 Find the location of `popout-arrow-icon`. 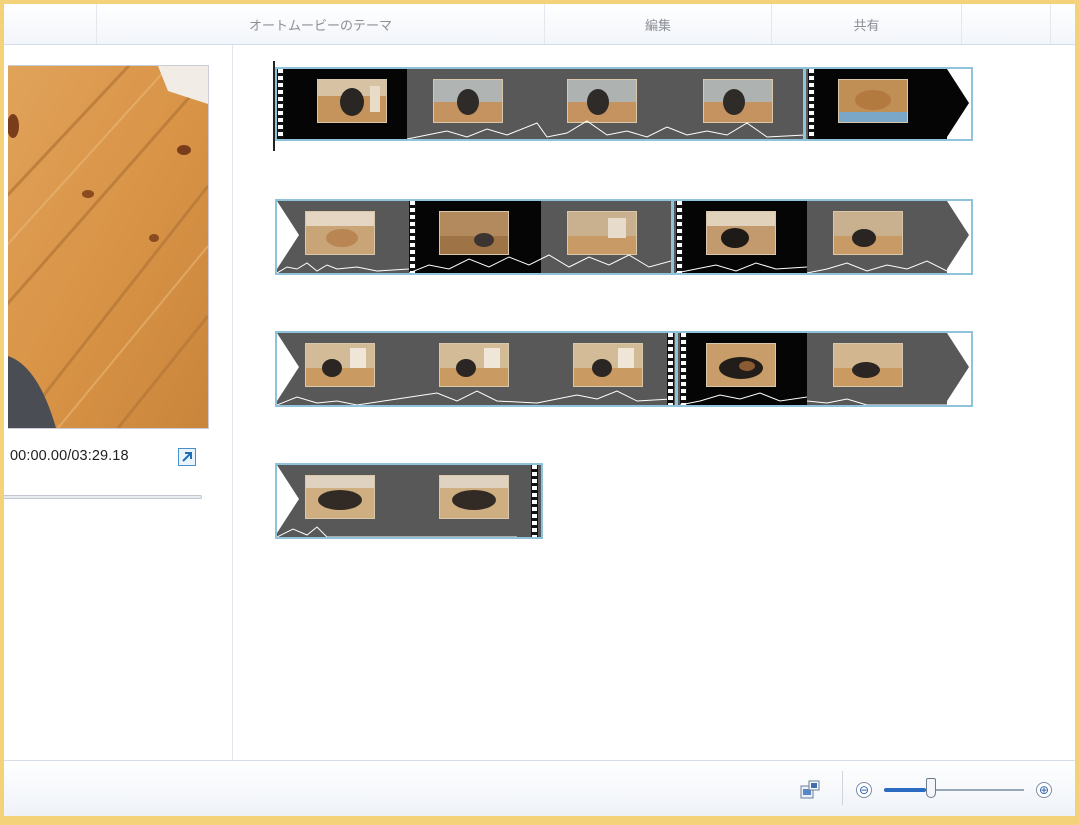

popout-arrow-icon is located at coordinates (187, 457).